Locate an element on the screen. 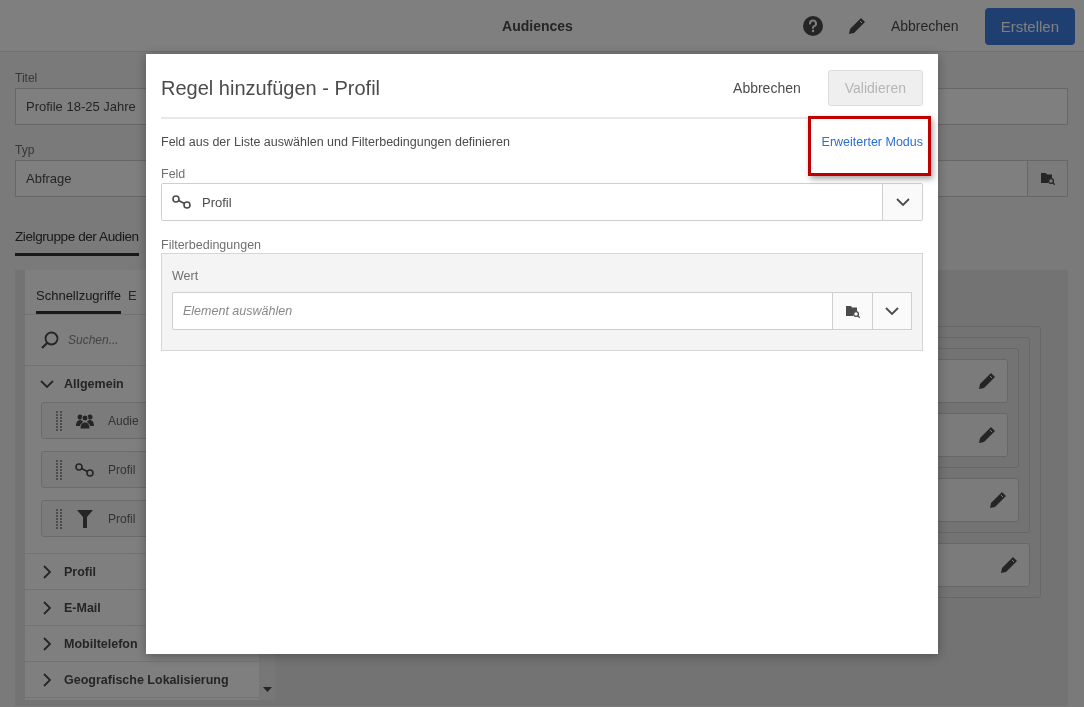 The width and height of the screenshot is (1084, 707). dialog-description: Feld aus der Liste auswählen und Filterbedingungen definieren is located at coordinates (335, 142).